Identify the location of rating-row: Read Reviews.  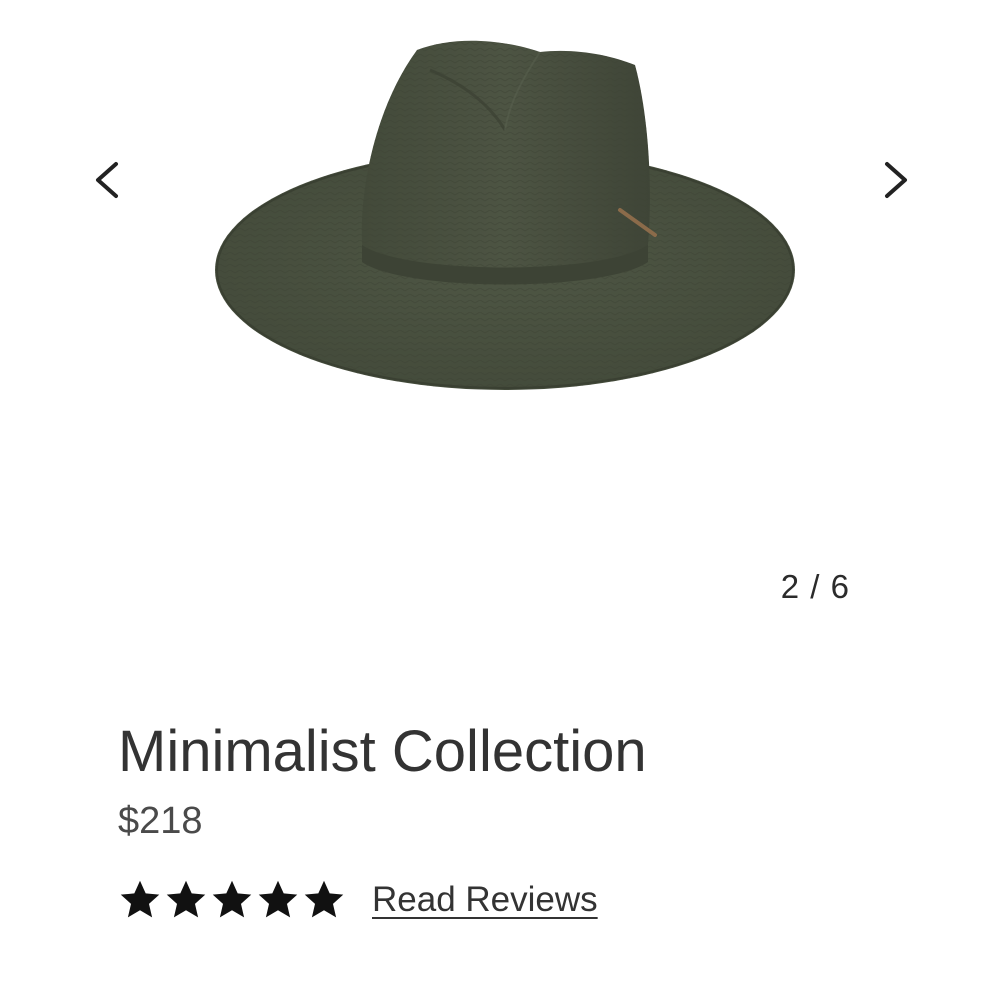
(358, 900).